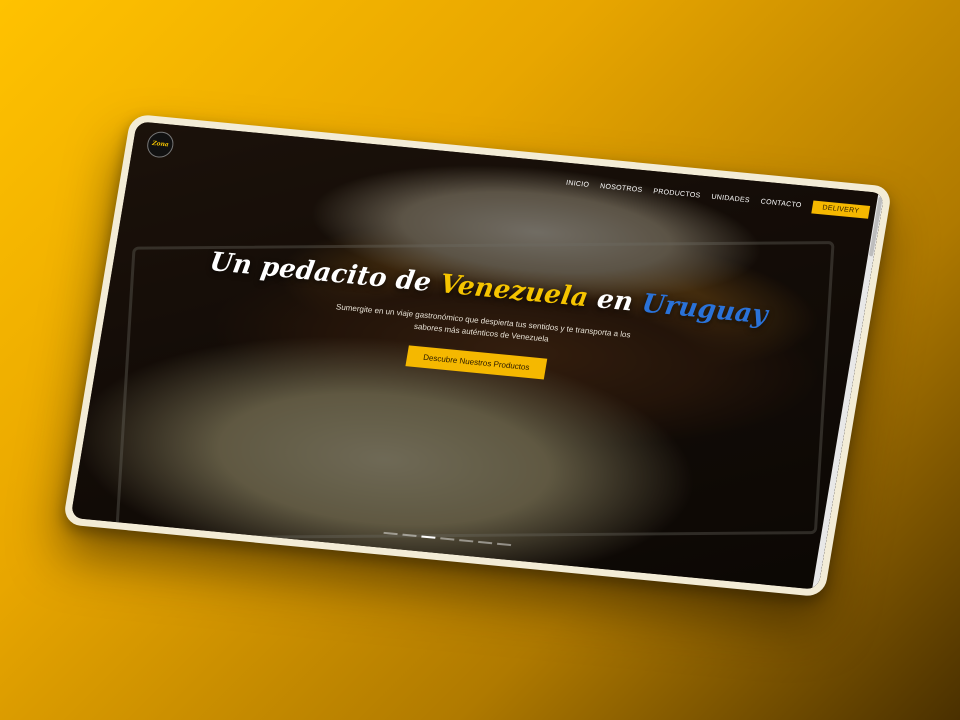 The width and height of the screenshot is (960, 720). I want to click on nav-link-inicio: INICIO, so click(577, 184).